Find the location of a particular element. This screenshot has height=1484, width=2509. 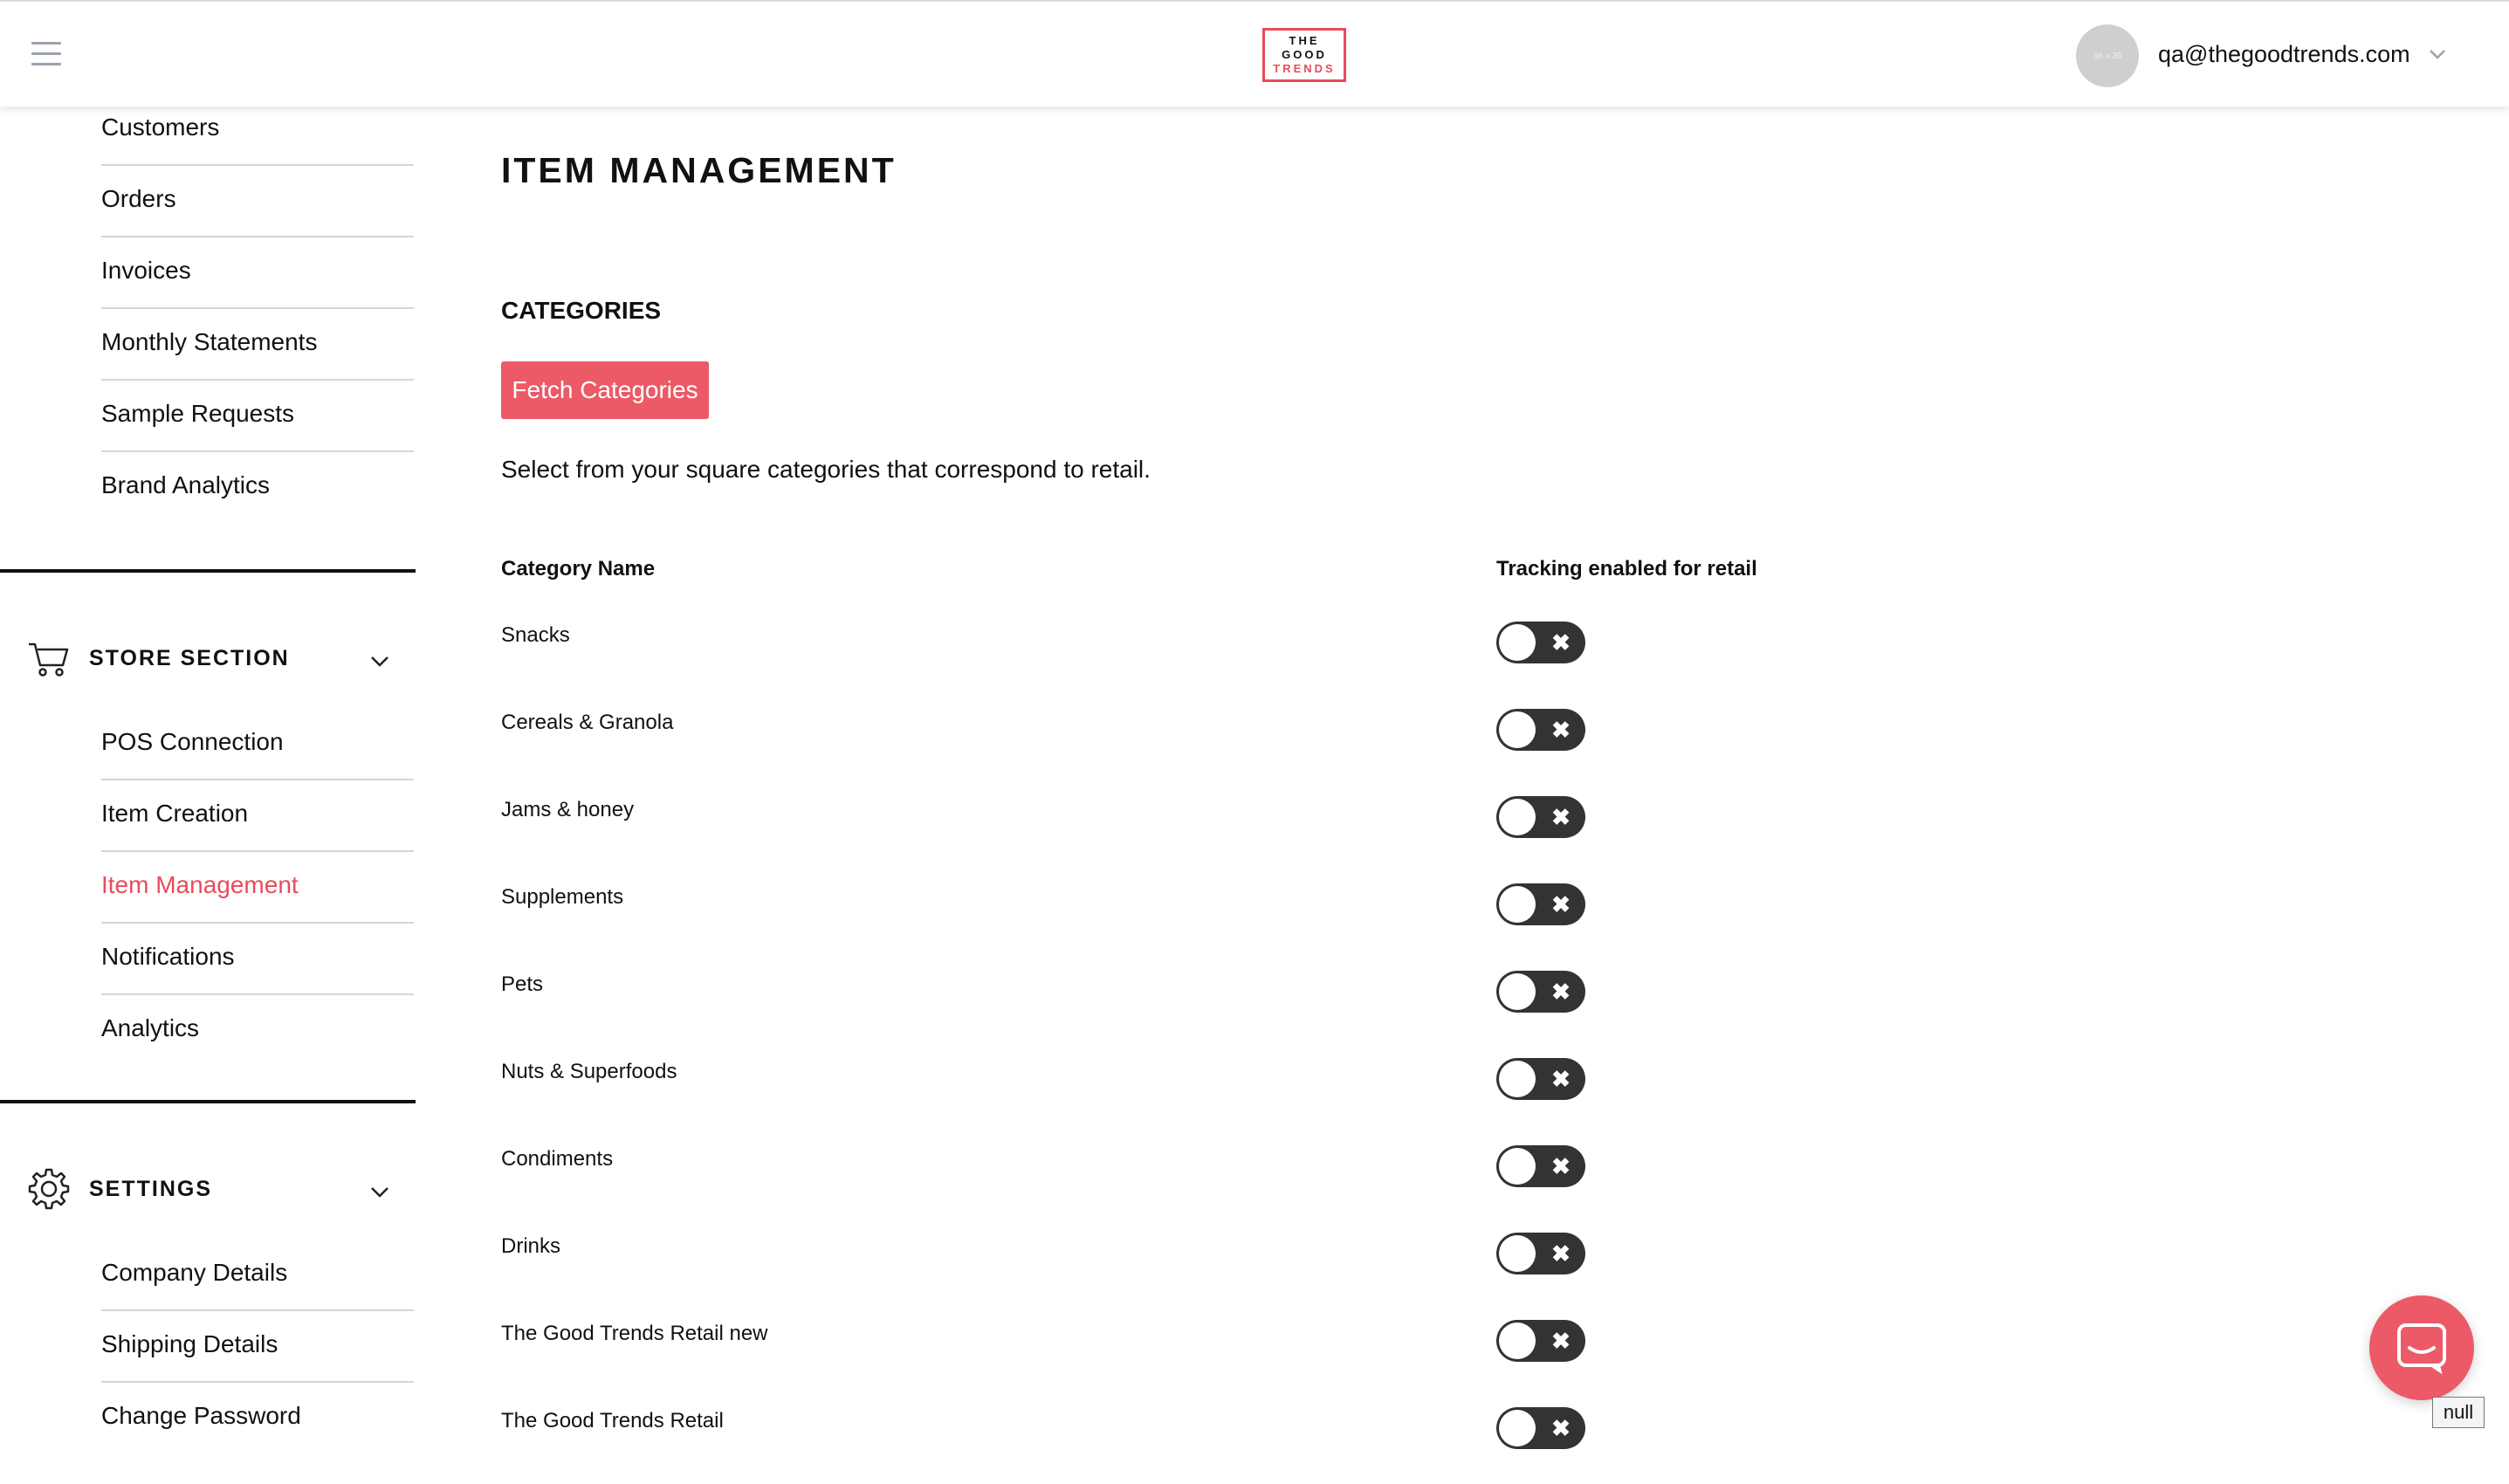

category-name: Supplements is located at coordinates (562, 897).